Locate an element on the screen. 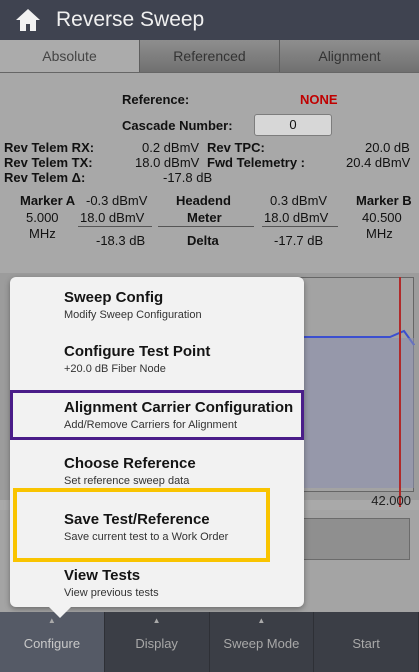 The height and width of the screenshot is (672, 419). marker-a-unit: MHz is located at coordinates (42, 233).